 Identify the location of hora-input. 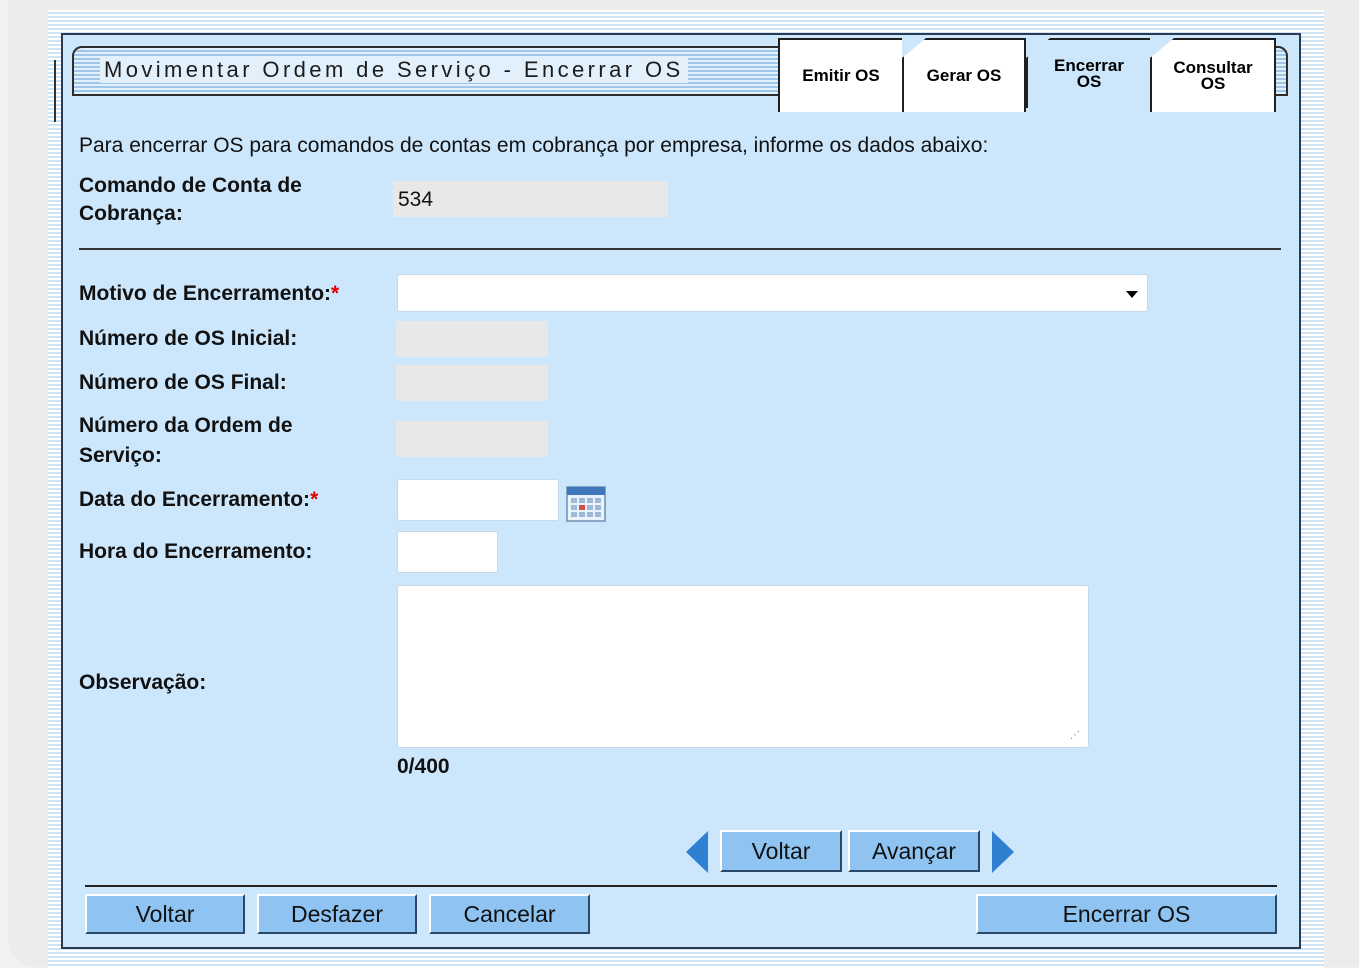
(447, 552).